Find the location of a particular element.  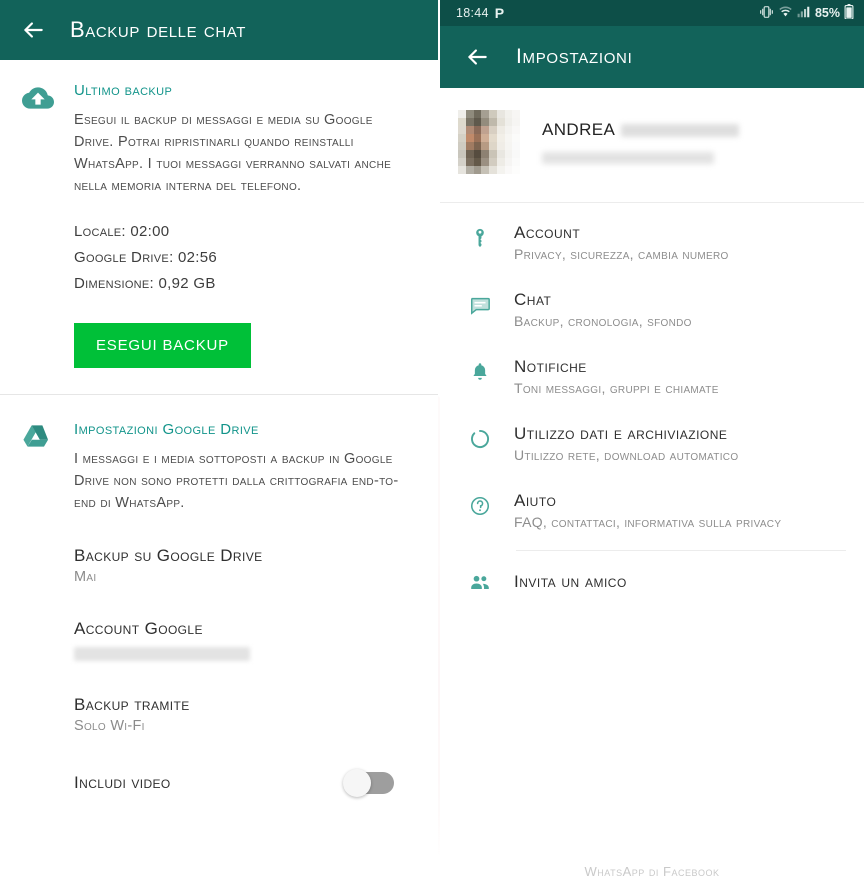

people-icon is located at coordinates (480, 582).